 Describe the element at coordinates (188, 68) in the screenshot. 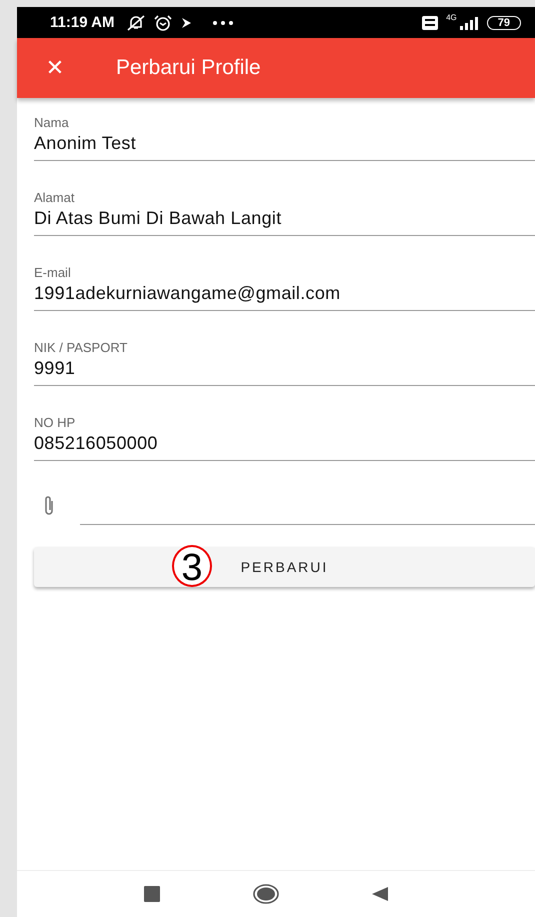

I see `page-title: Perbarui Profile` at that location.